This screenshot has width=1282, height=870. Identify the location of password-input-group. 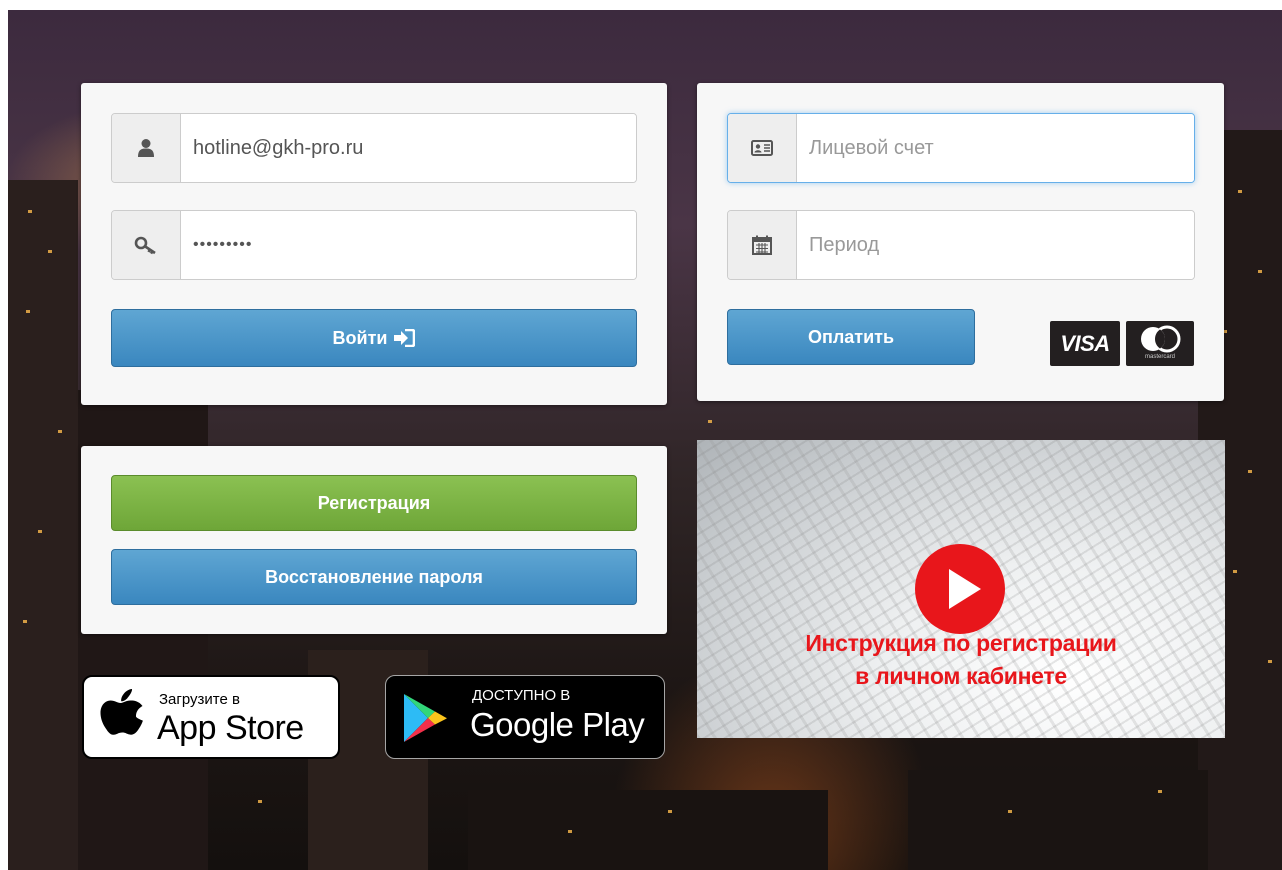
(374, 245).